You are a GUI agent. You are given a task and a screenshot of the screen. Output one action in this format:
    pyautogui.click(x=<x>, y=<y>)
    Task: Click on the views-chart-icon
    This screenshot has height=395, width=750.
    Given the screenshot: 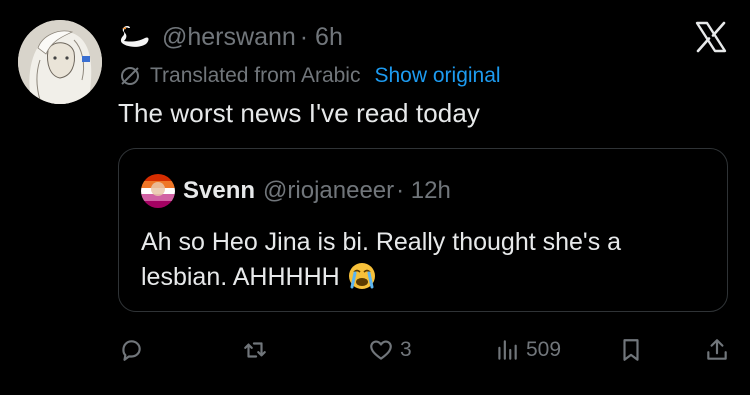 What is the action you would take?
    pyautogui.click(x=507, y=350)
    